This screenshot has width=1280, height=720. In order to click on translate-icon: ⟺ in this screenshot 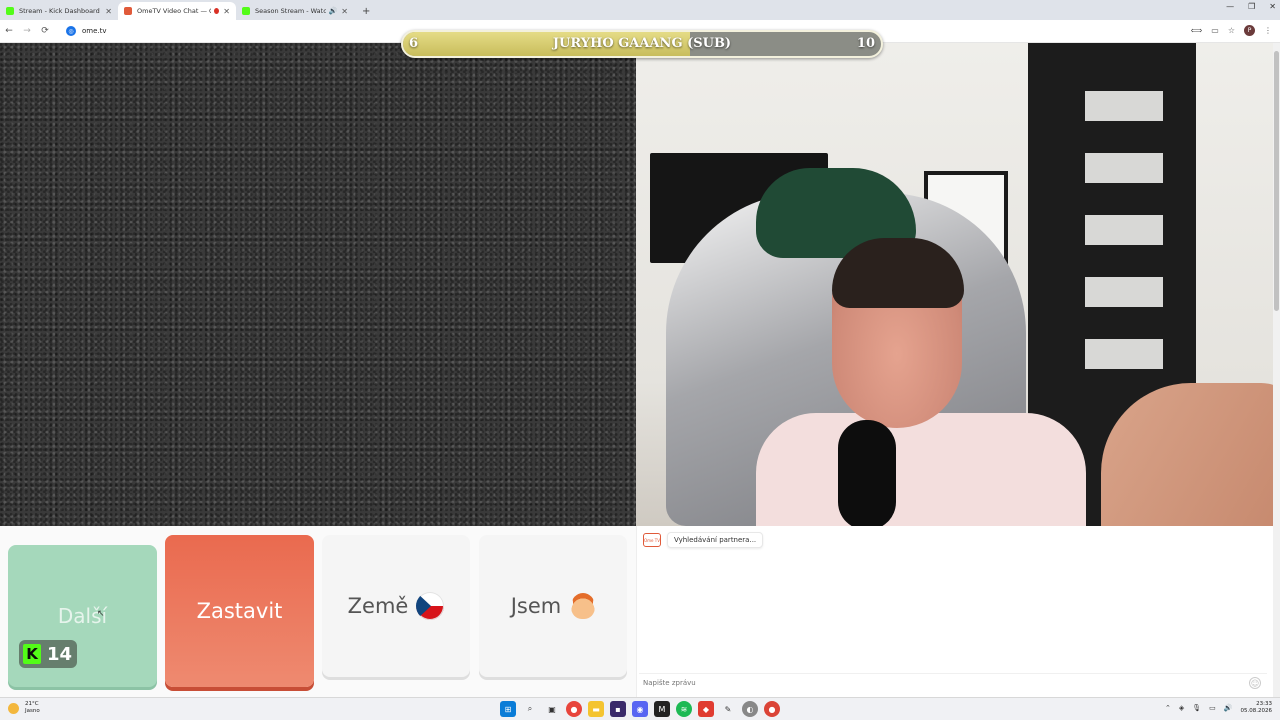, I will do `click(1196, 30)`.